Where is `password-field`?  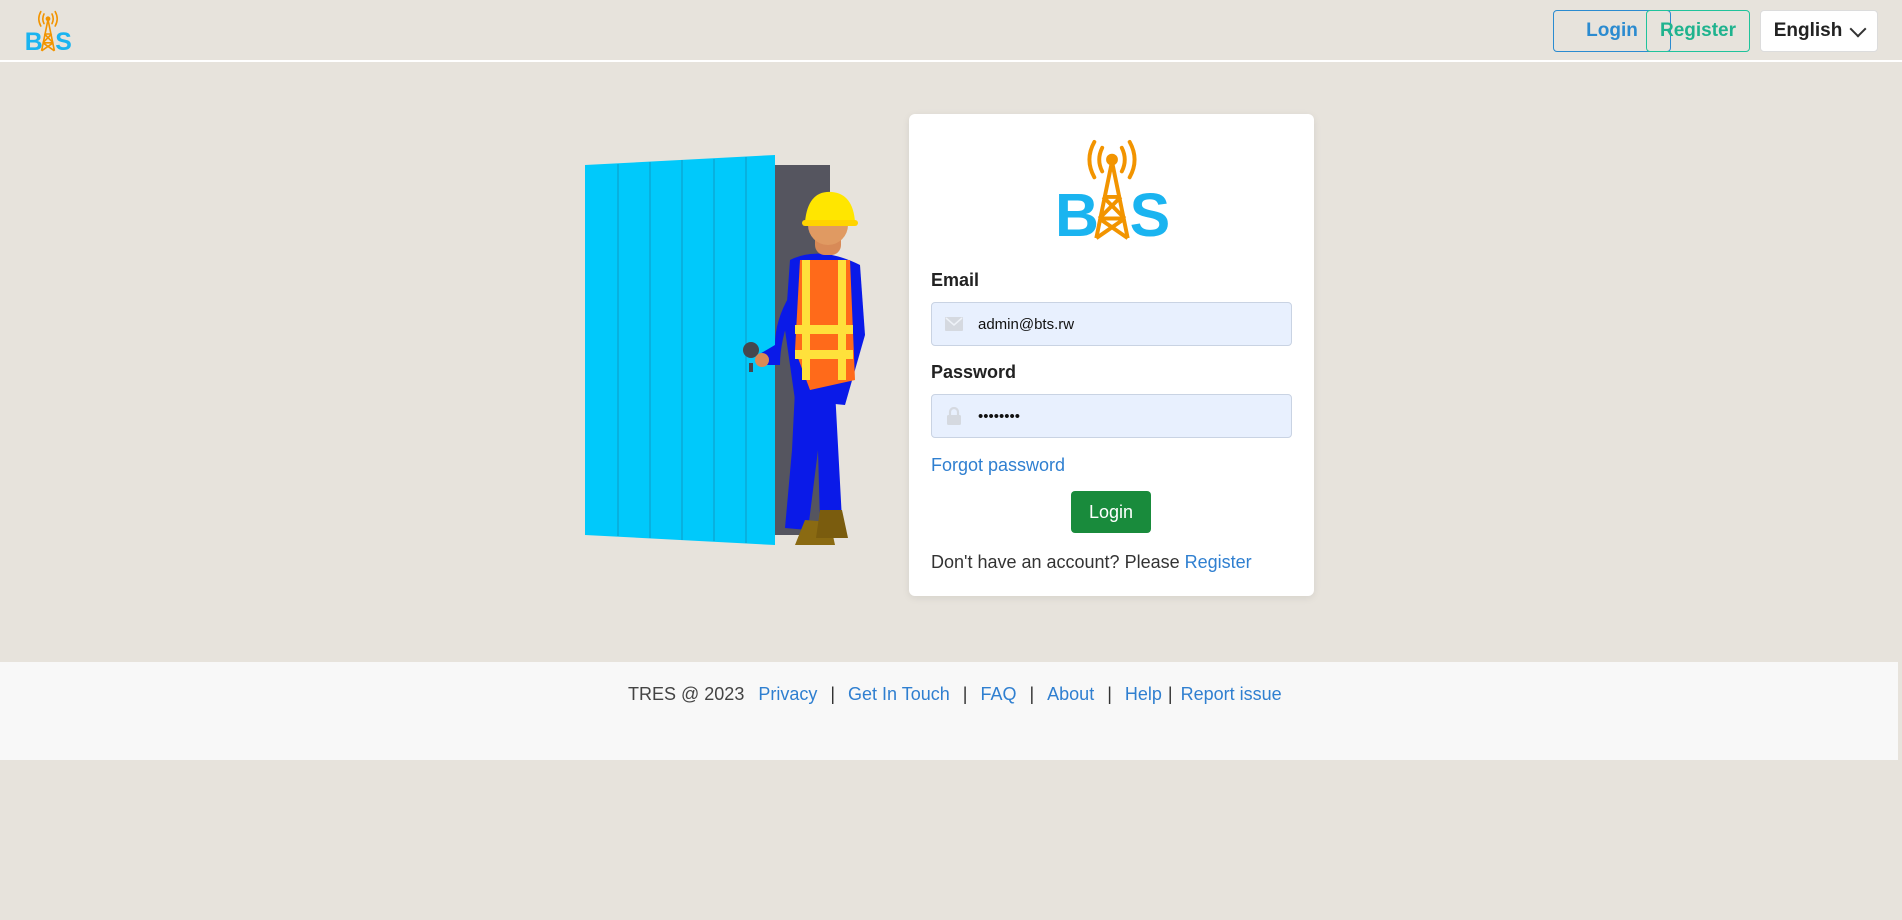 password-field is located at coordinates (1111, 416).